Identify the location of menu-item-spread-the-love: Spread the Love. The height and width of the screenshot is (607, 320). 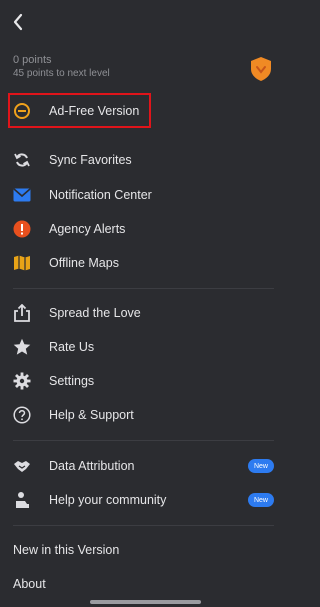
(145, 313).